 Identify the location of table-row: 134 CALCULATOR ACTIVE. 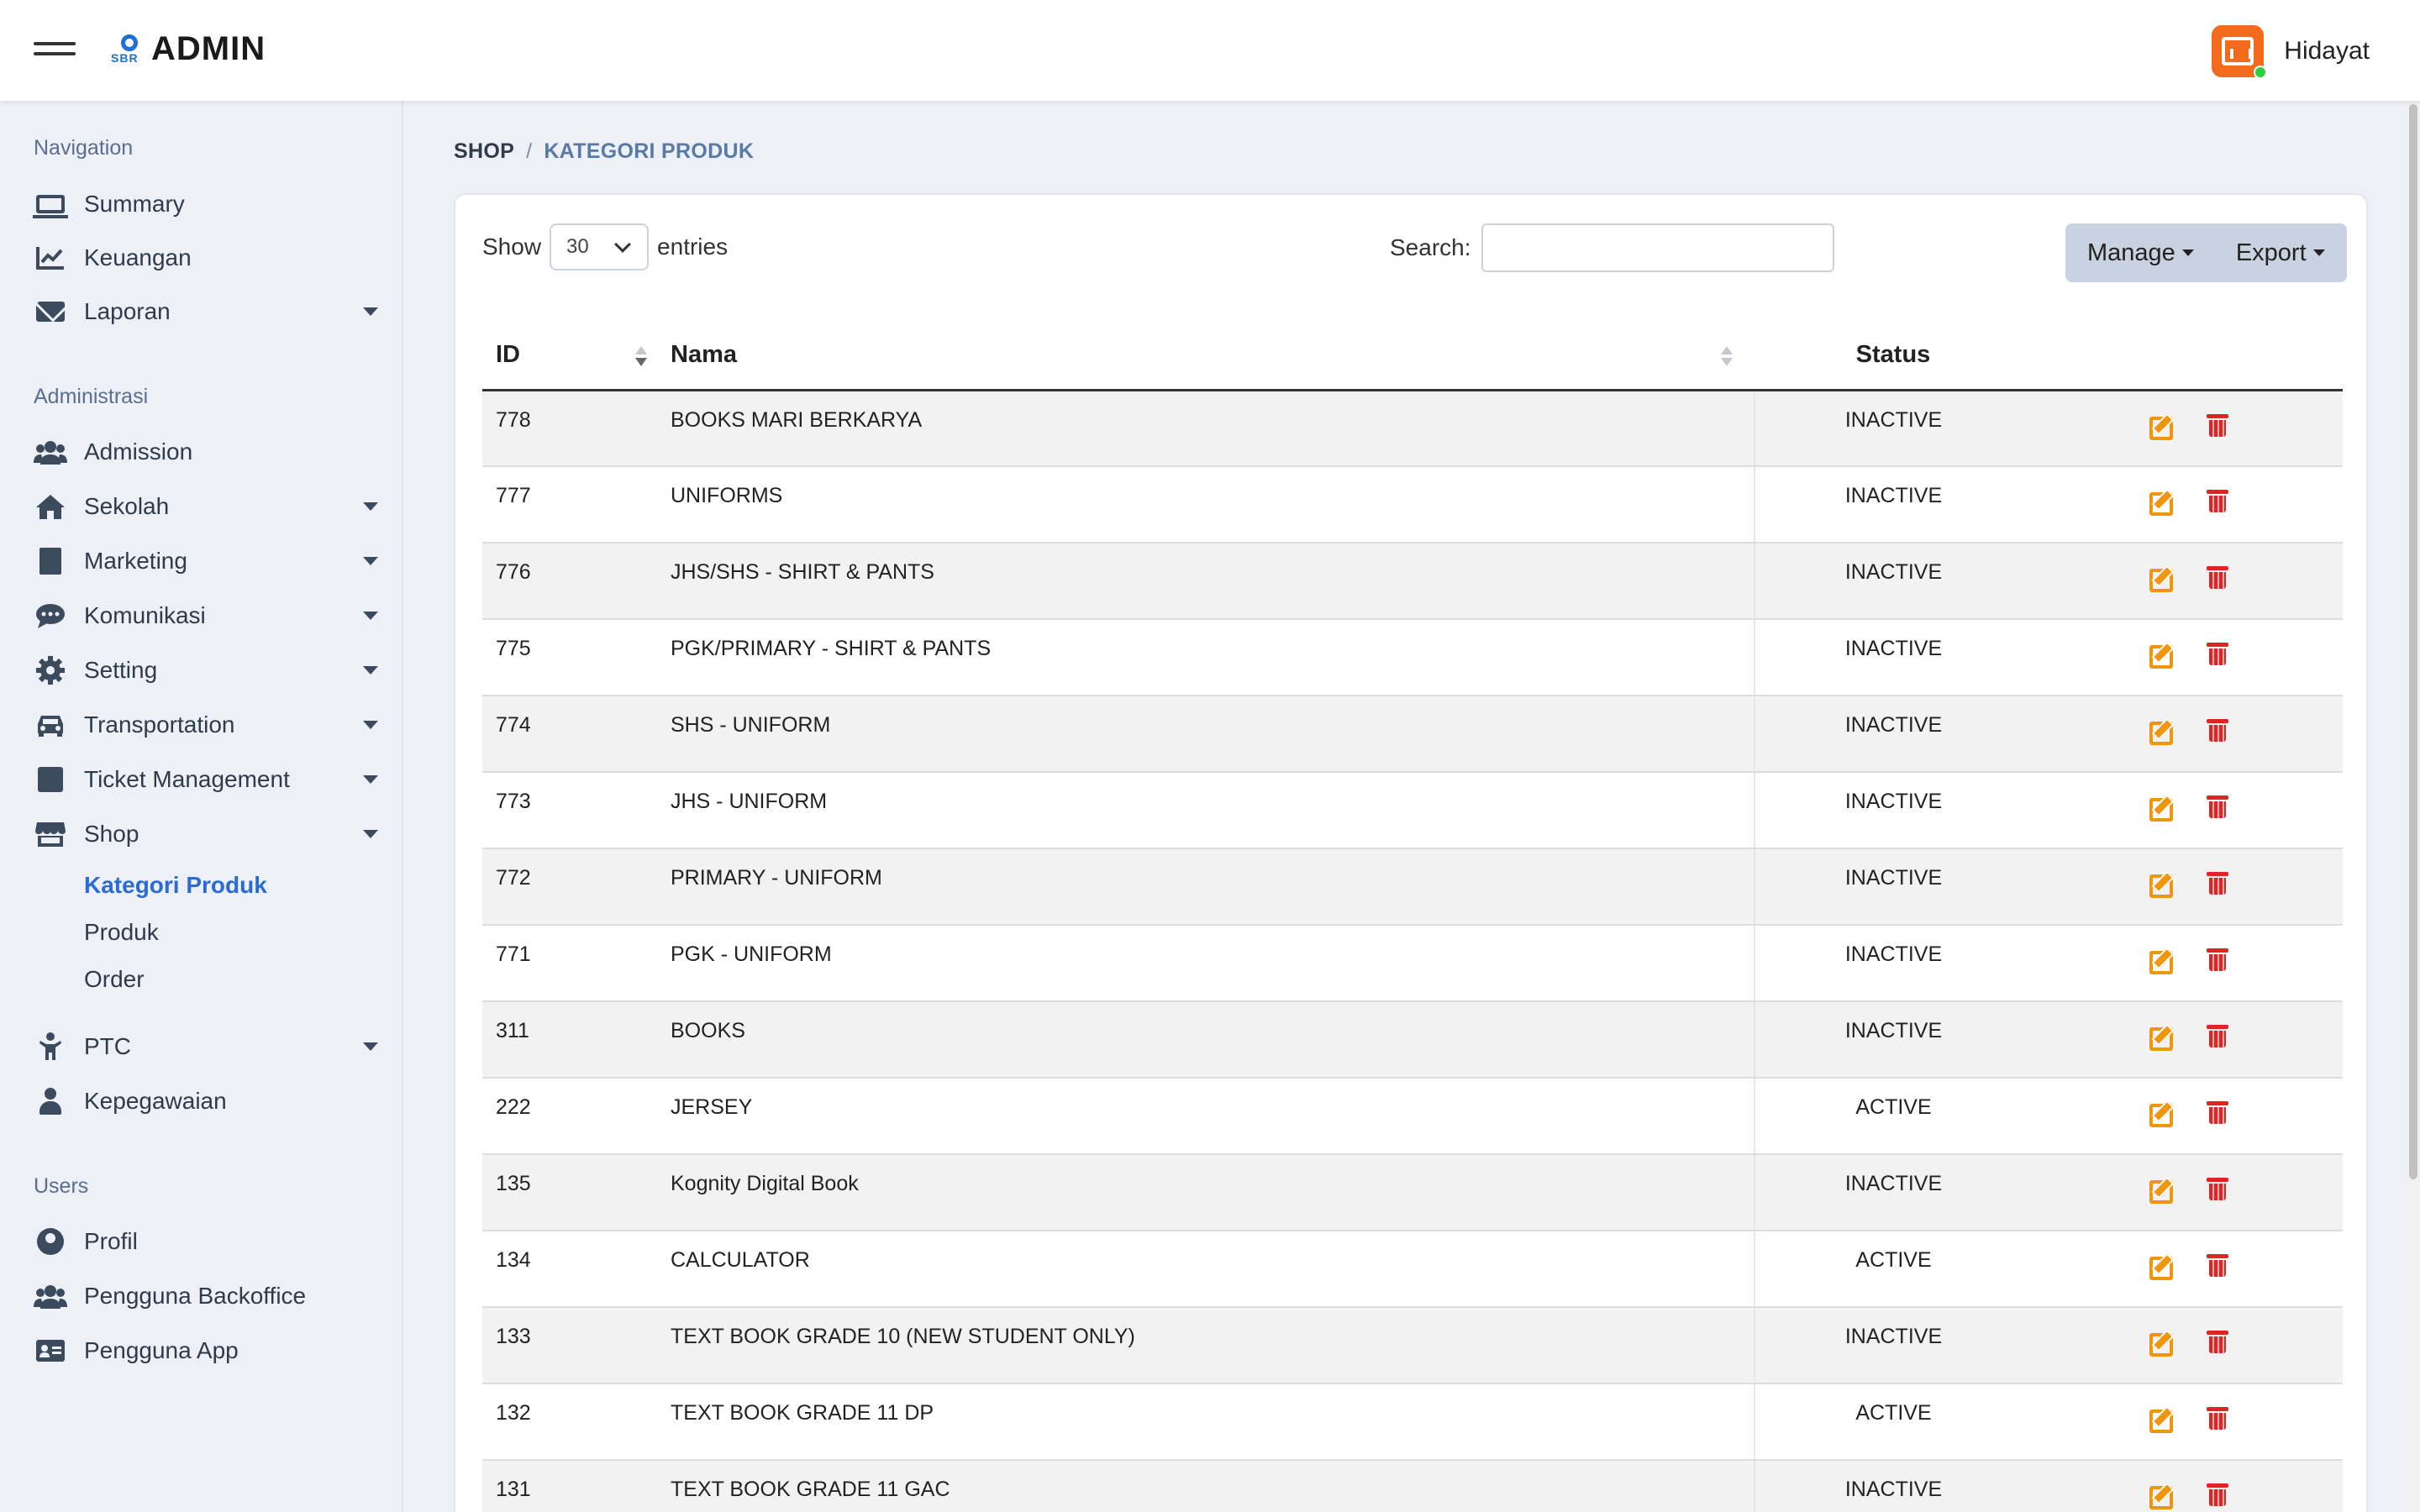
(1412, 1269).